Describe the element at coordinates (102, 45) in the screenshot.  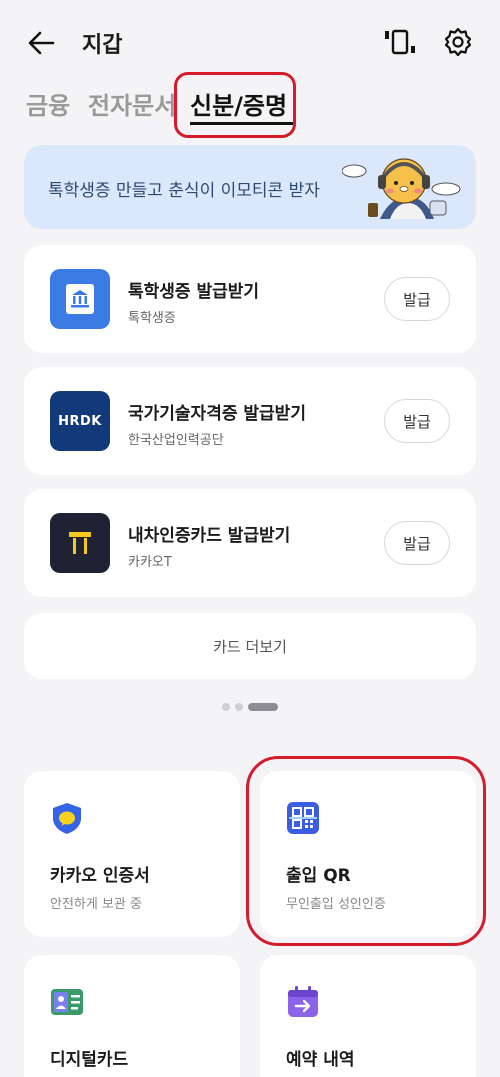
I see `page-title: 지갑` at that location.